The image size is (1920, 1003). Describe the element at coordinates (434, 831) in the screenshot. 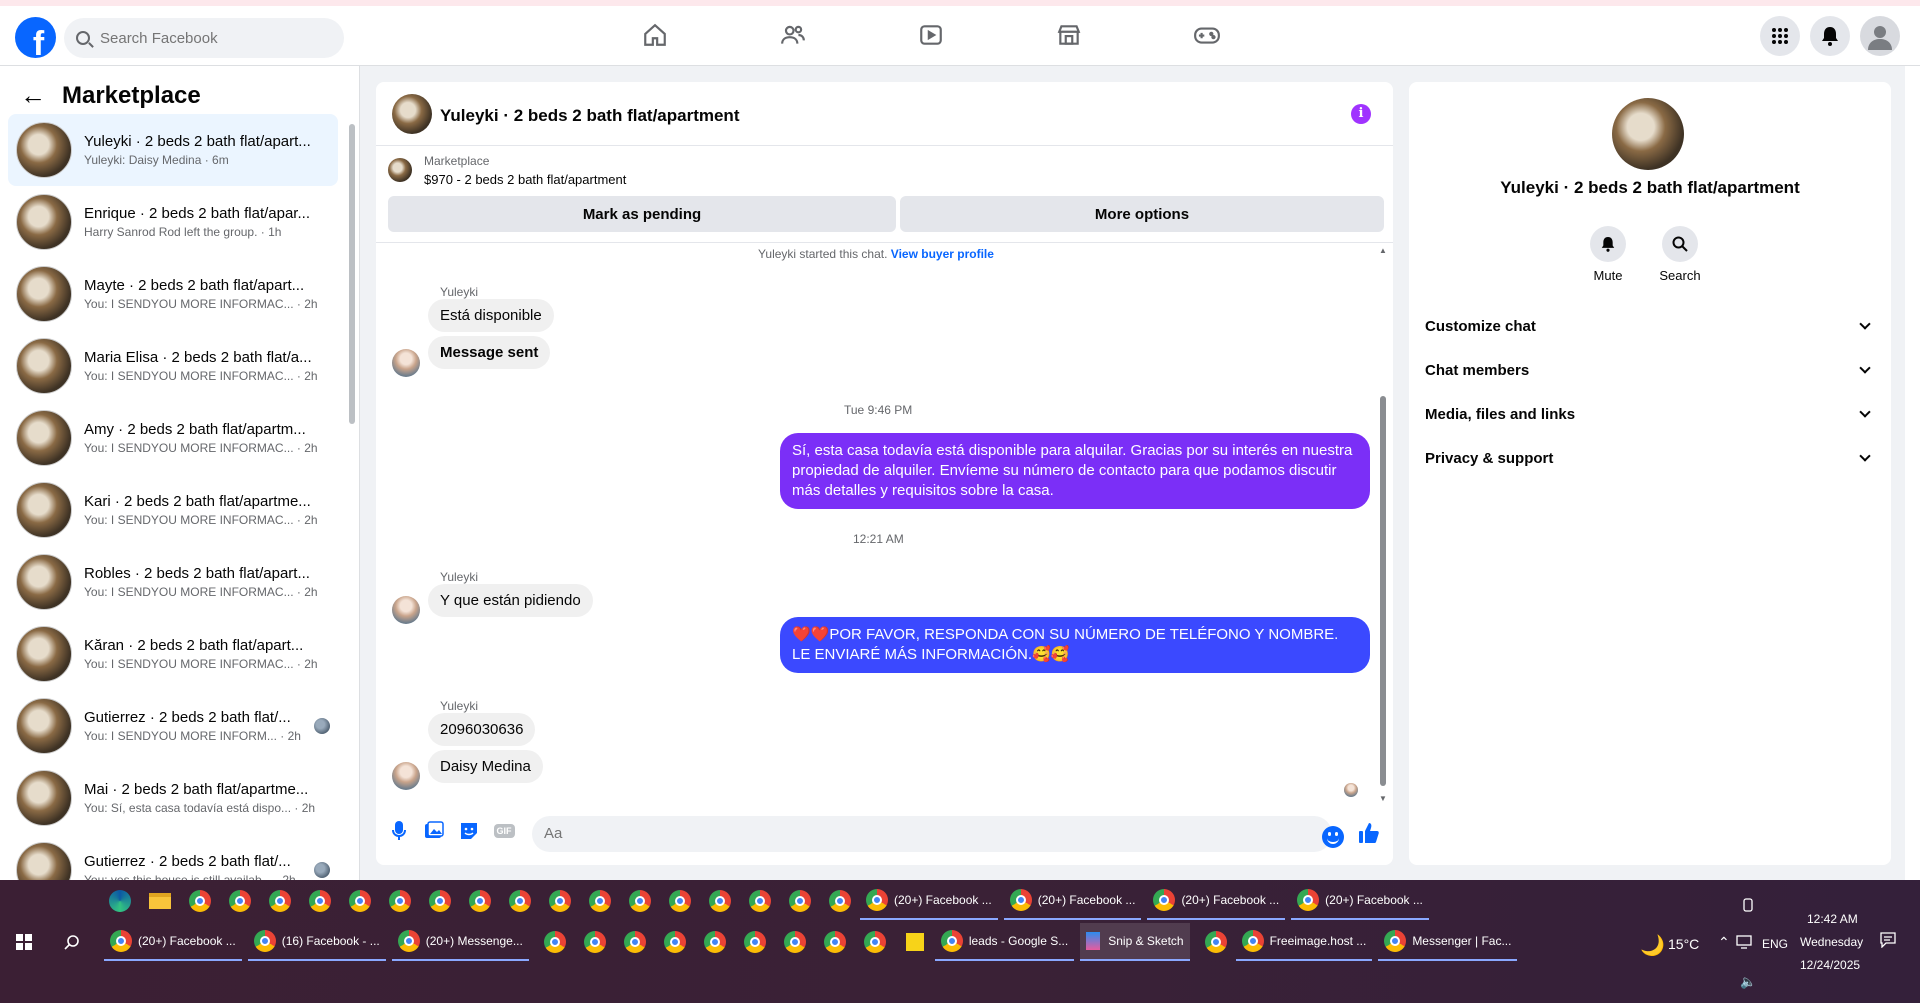

I see `photo-icon` at that location.